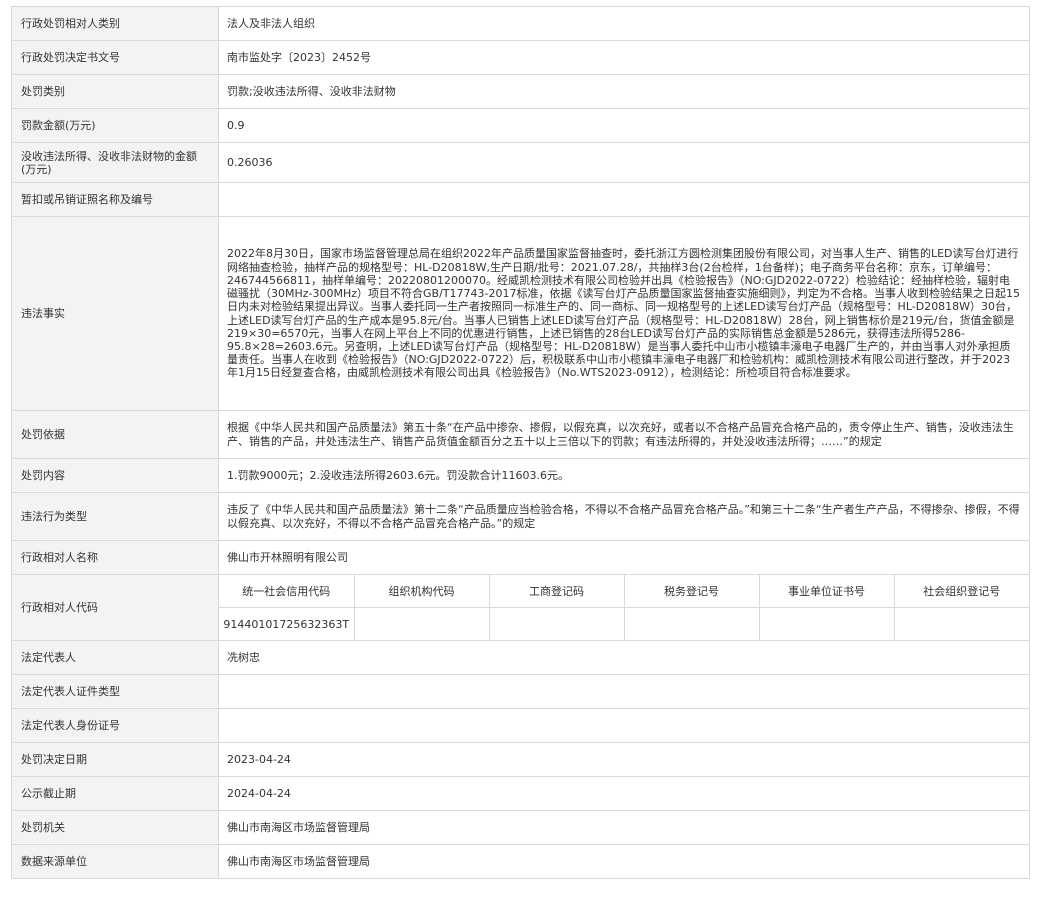 The image size is (1046, 901). Describe the element at coordinates (115, 861) in the screenshot. I see `row-label: 数据来源单位` at that location.